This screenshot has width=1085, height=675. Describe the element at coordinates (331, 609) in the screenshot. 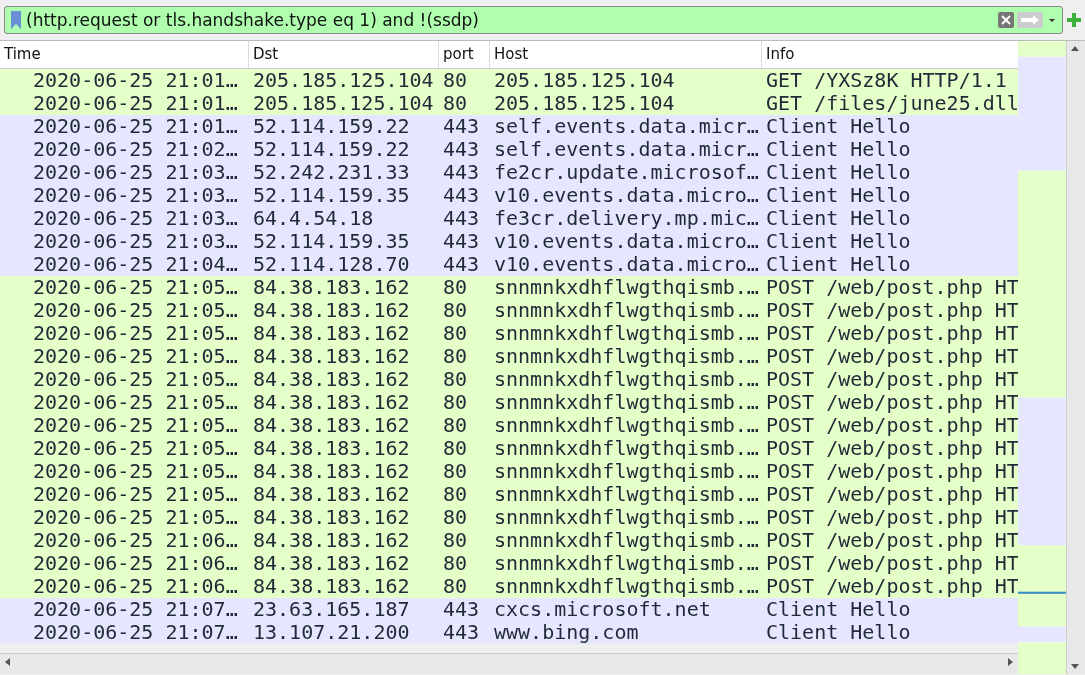

I see `table-cell-text: 23.63.165.187` at that location.